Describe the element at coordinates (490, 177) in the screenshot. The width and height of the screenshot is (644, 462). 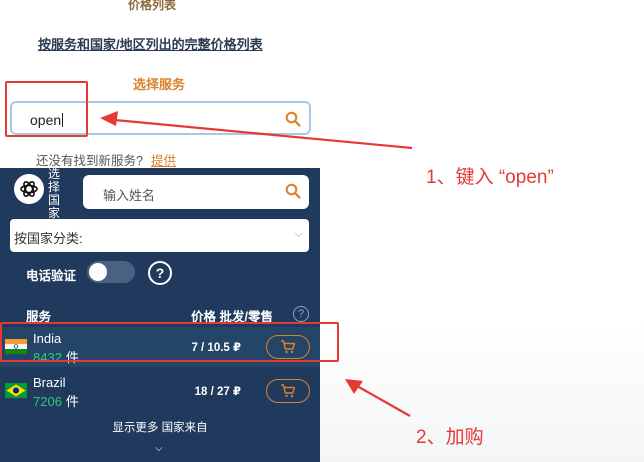
I see `annotation-step1: 1、键入 “open”` at that location.